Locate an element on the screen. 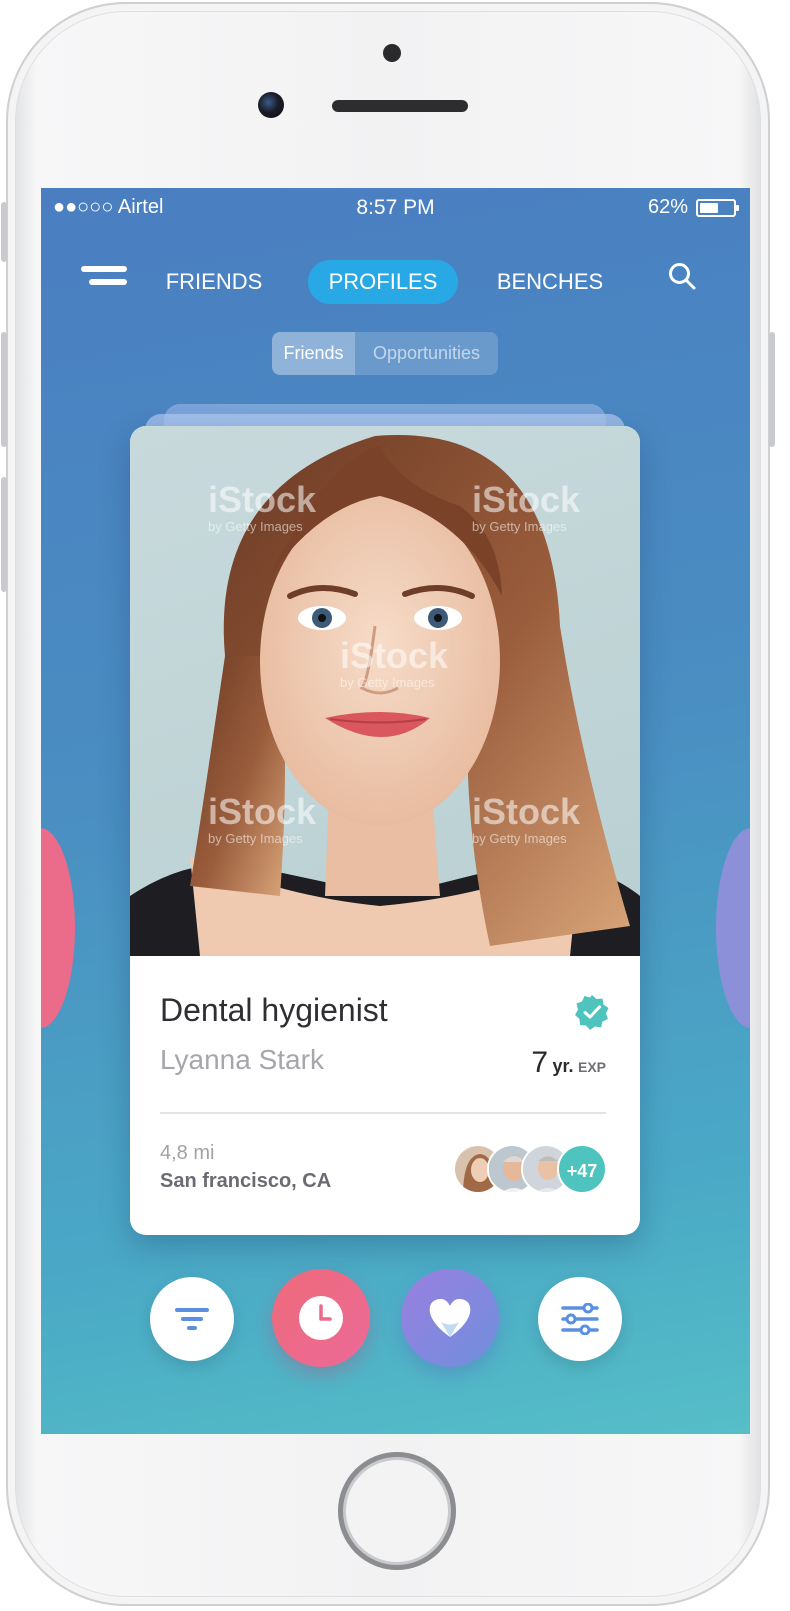 The width and height of the screenshot is (790, 1611). distance: 4,8 mi is located at coordinates (187, 1153).